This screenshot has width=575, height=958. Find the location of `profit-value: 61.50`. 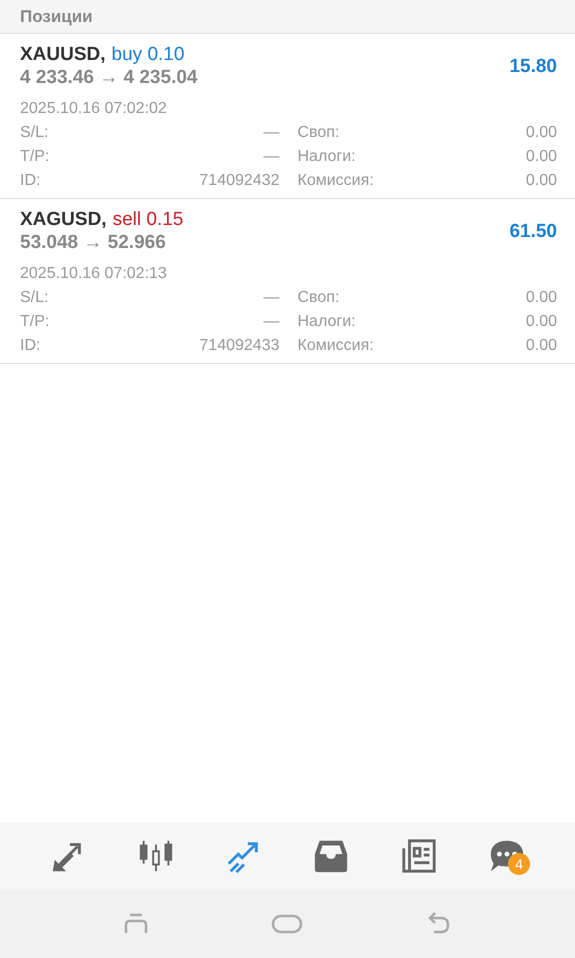

profit-value: 61.50 is located at coordinates (533, 231).